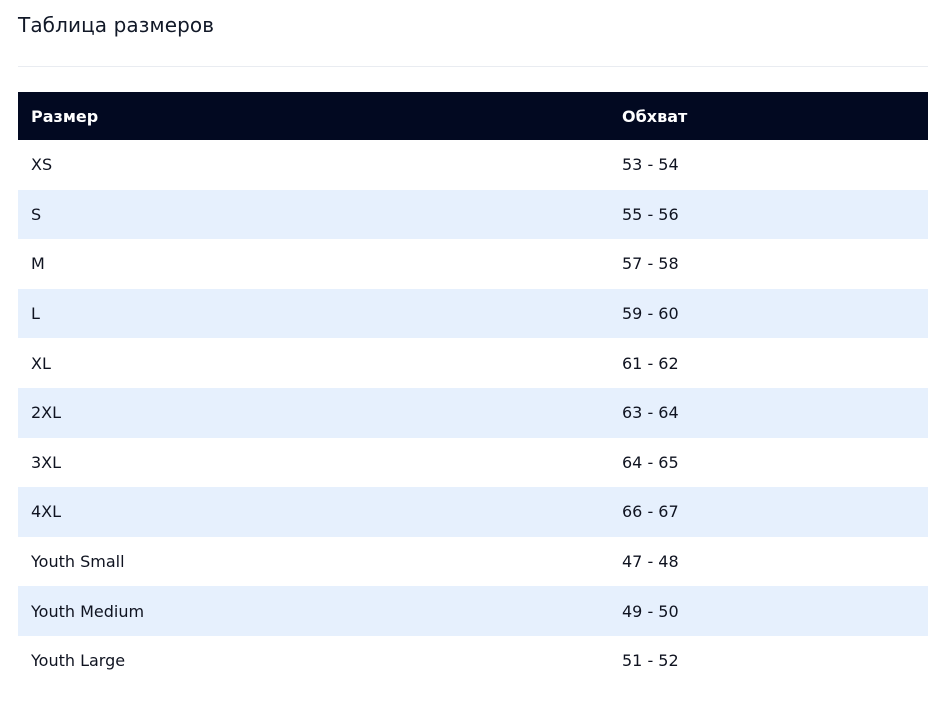  I want to click on size-cell: S, so click(313, 214).